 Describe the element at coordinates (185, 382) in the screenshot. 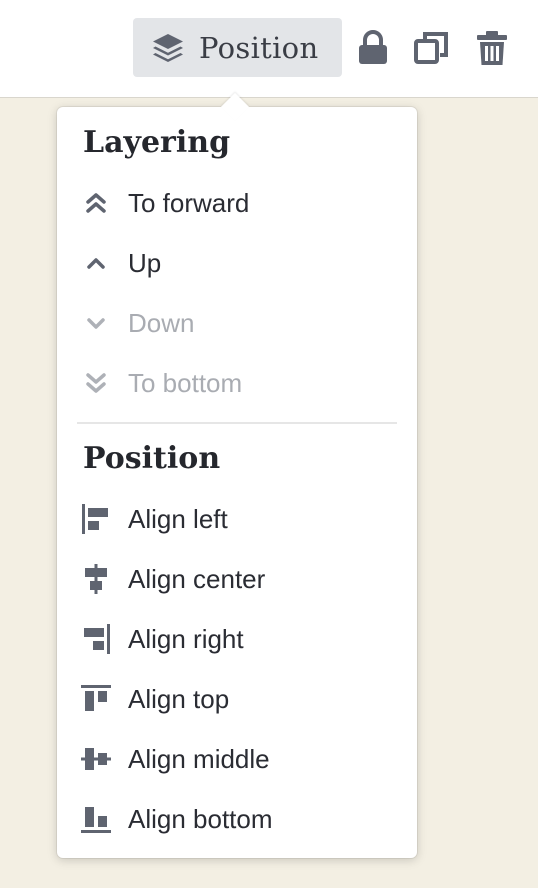

I see `menu-item-label: To bottom` at that location.